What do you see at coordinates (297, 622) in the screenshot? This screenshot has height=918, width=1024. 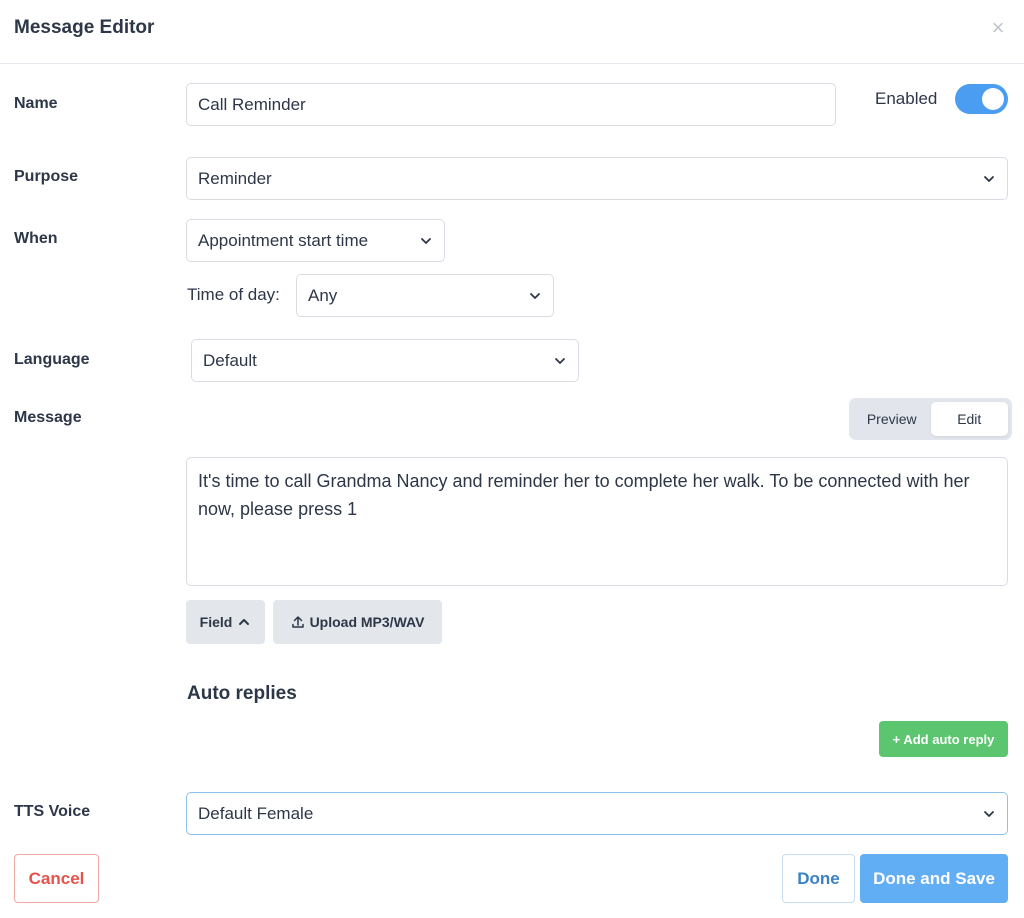 I see `upload-icon` at bounding box center [297, 622].